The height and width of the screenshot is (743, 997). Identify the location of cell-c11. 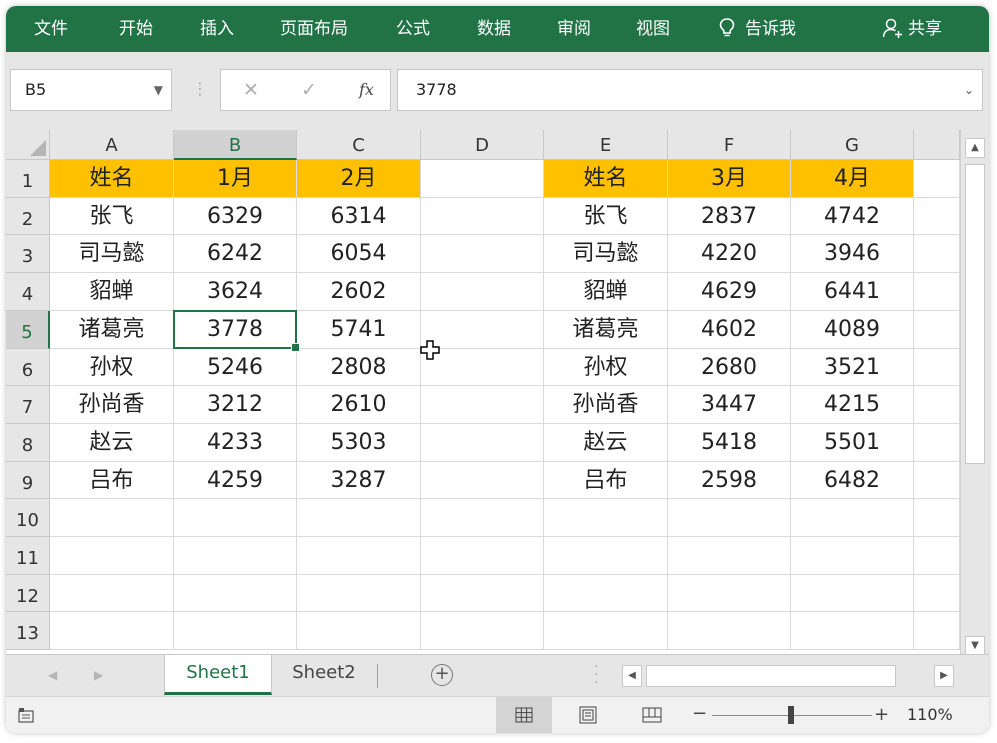
(359, 556).